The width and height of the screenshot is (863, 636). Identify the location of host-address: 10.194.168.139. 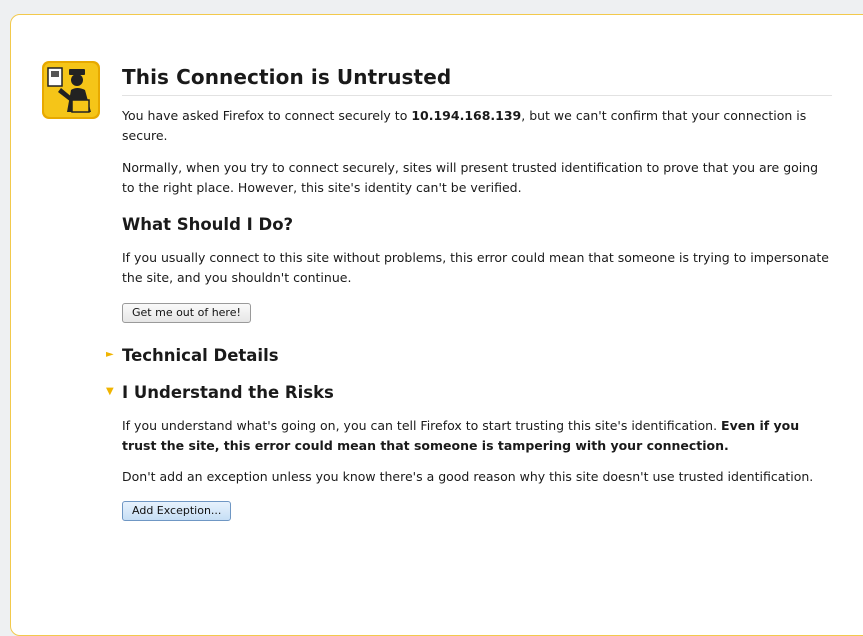
(466, 115).